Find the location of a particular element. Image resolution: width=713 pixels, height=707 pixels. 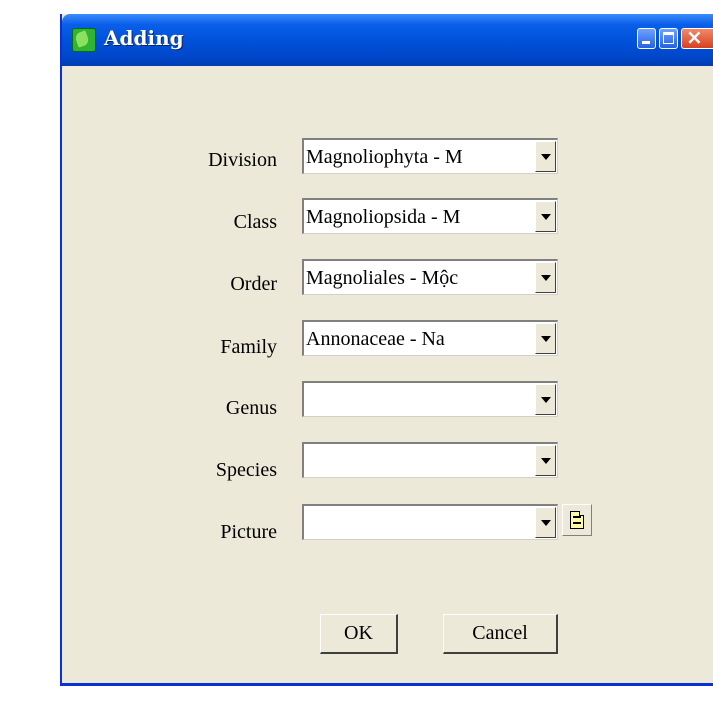

order-label: Order is located at coordinates (253, 284).